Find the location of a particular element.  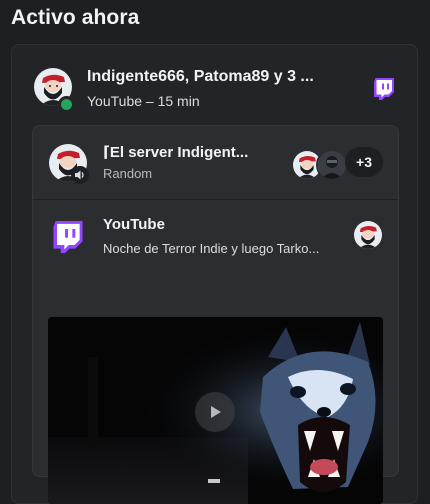

channel-name: Random is located at coordinates (128, 173).